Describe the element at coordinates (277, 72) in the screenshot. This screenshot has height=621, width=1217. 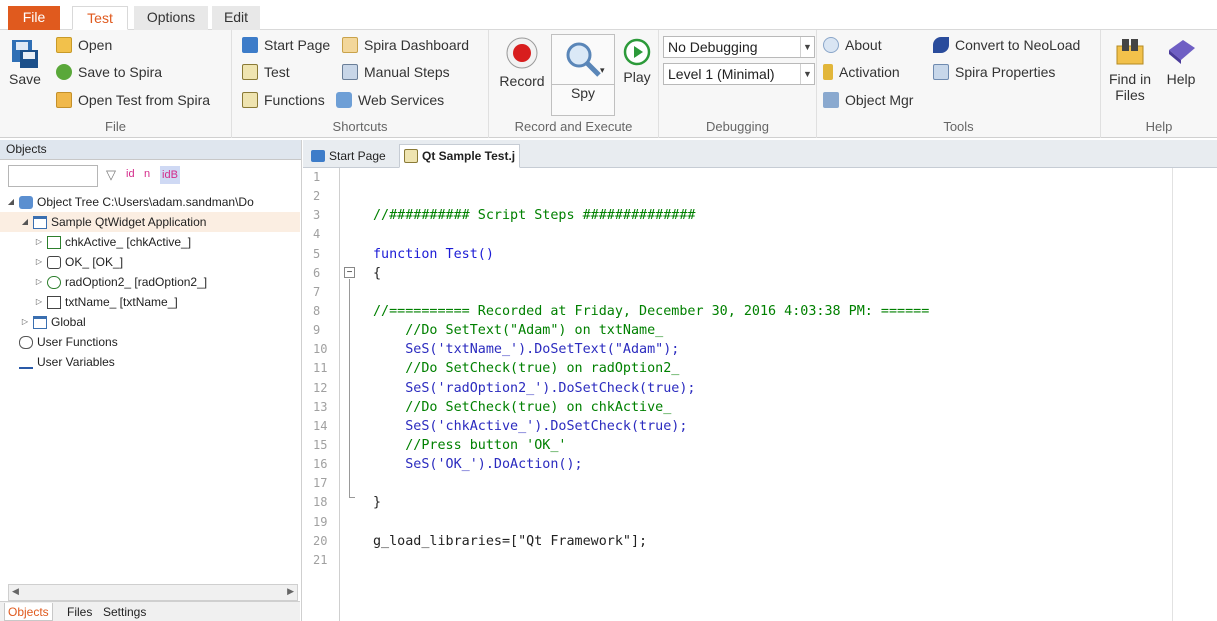
I see `test-shortcut-label: Test` at that location.